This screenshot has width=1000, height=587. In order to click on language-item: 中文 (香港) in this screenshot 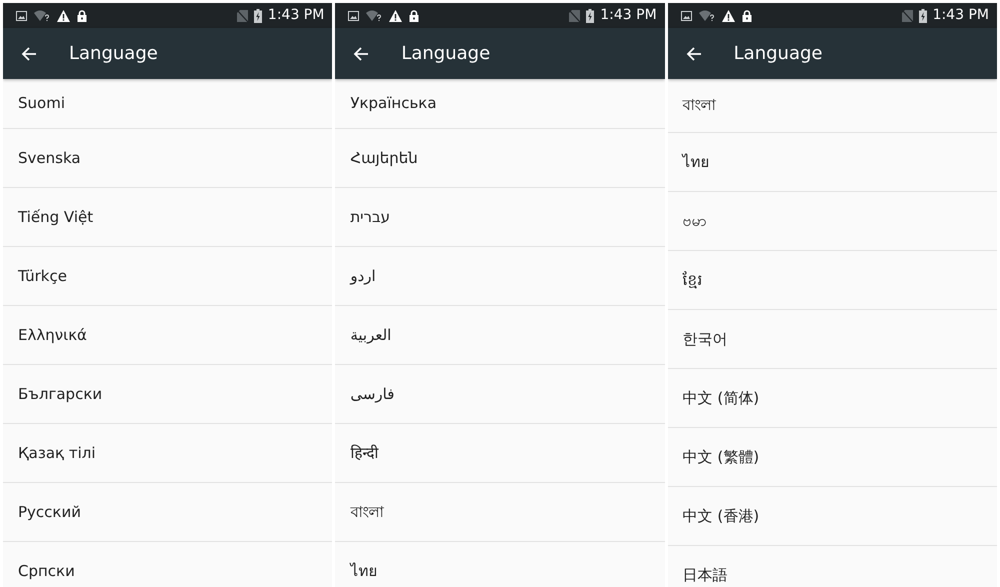, I will do `click(832, 516)`.